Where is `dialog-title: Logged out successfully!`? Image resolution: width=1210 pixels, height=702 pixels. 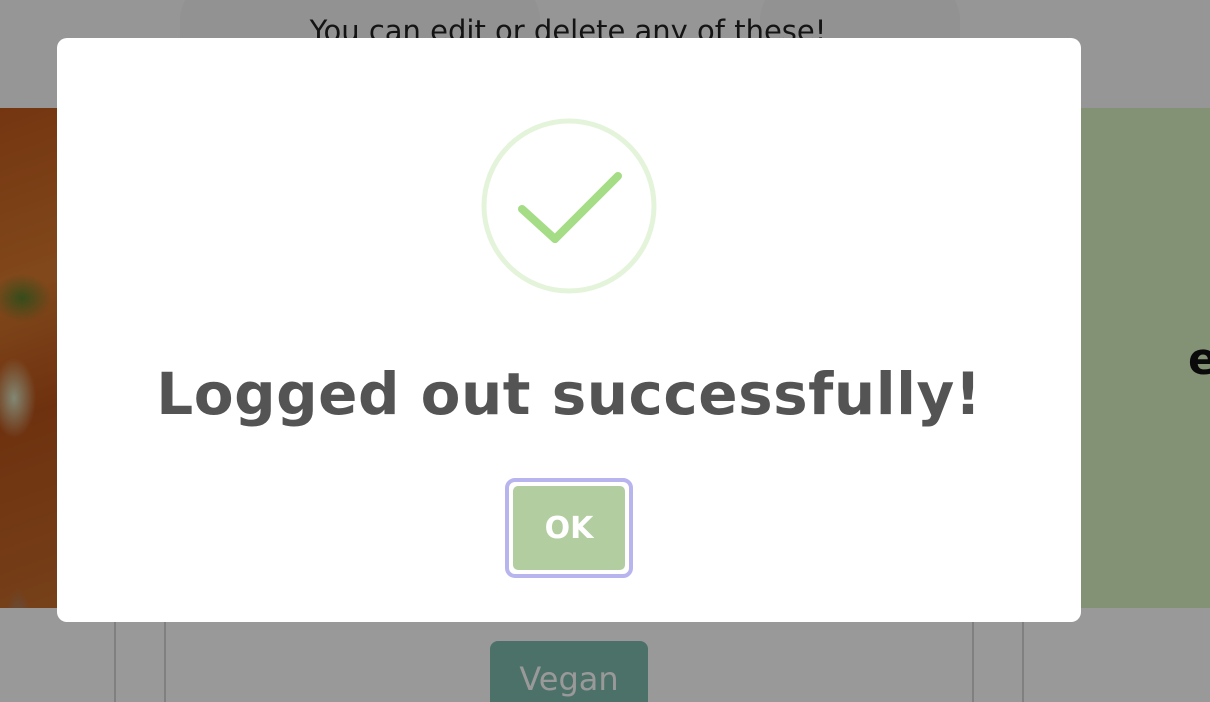 dialog-title: Logged out successfully! is located at coordinates (569, 394).